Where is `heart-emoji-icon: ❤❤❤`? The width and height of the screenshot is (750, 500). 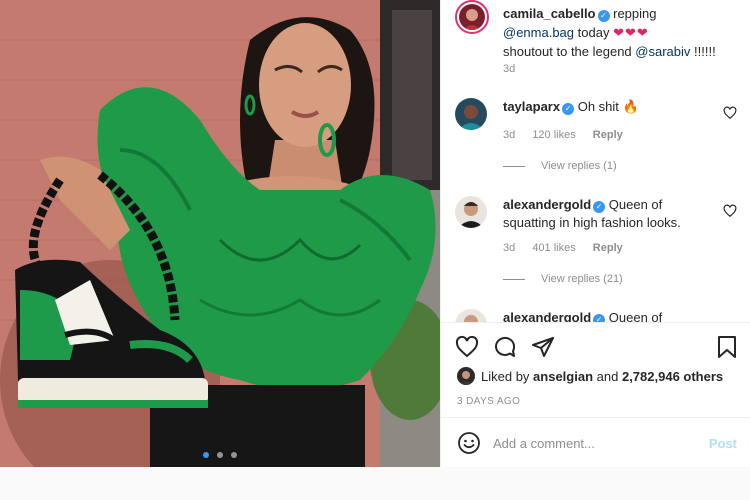 heart-emoji-icon: ❤❤❤ is located at coordinates (631, 32).